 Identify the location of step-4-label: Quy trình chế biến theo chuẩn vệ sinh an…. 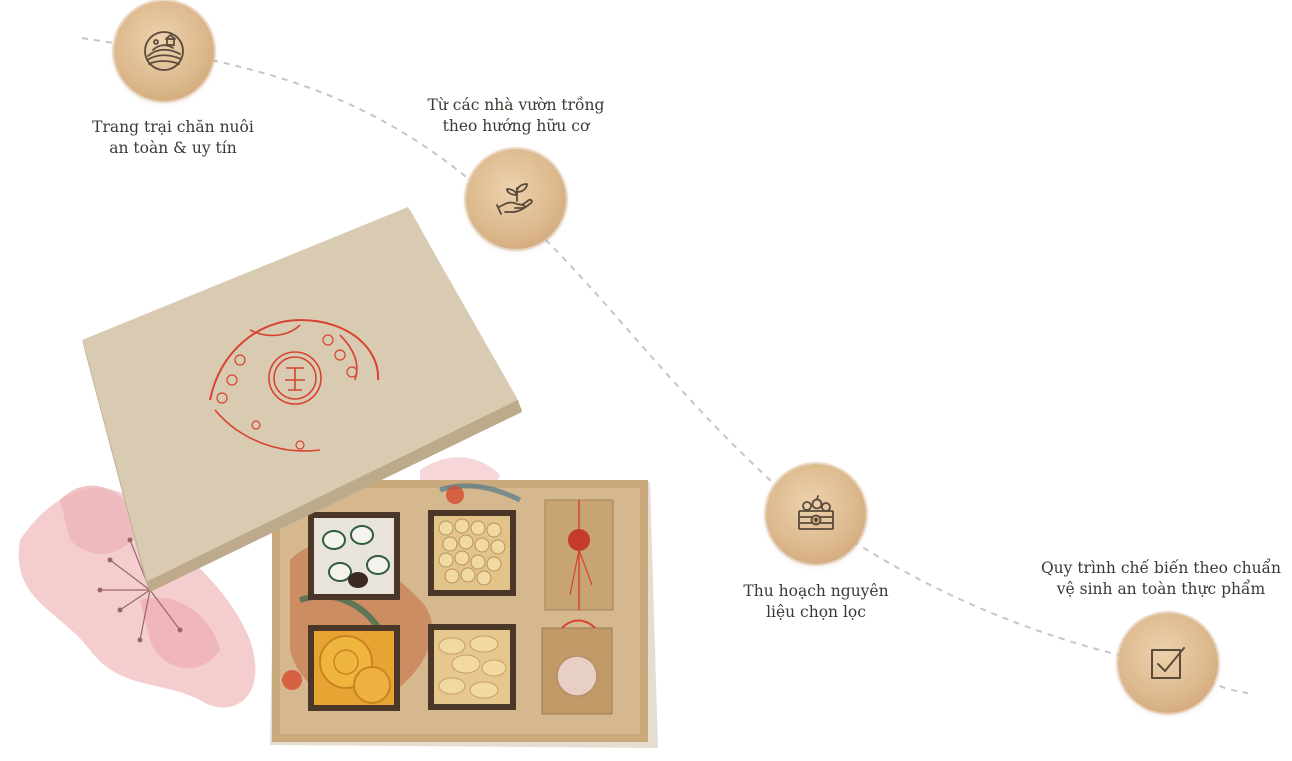
(1161, 578).